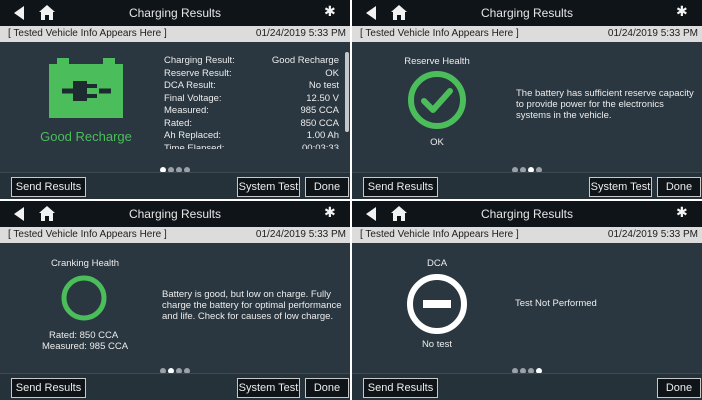  Describe the element at coordinates (323, 85) in the screenshot. I see `result-value: No test` at that location.